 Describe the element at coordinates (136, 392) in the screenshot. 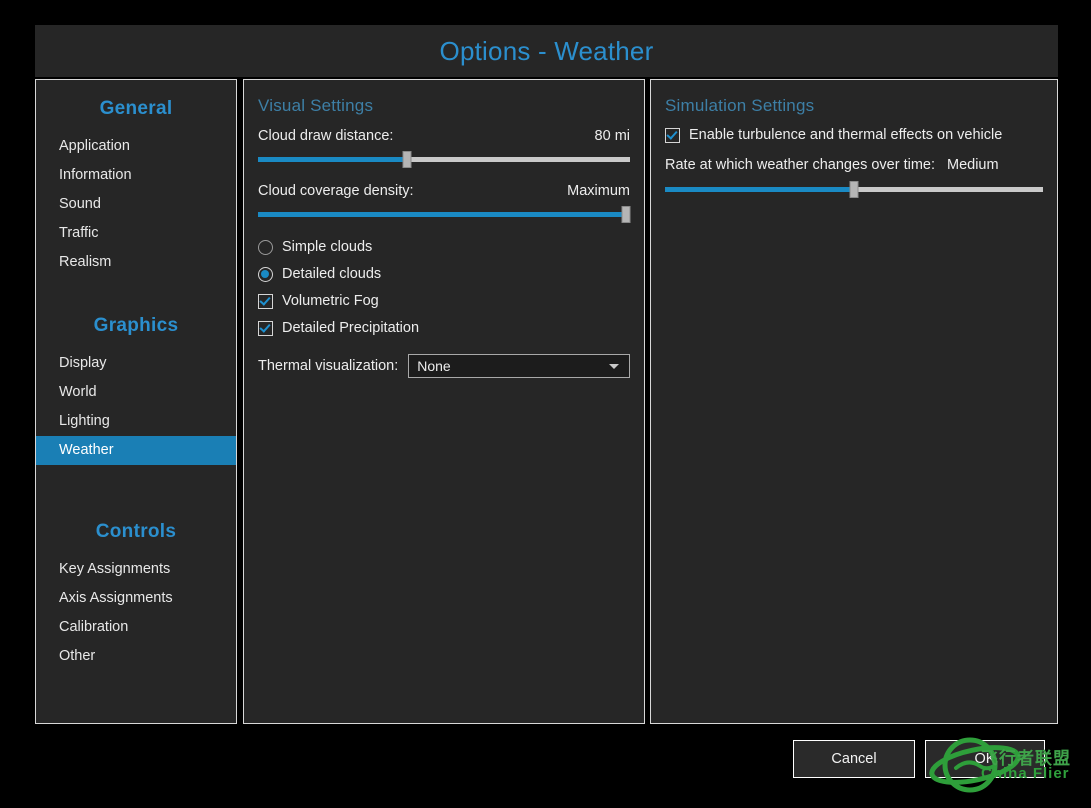

I see `sidebar-item-world: World` at that location.